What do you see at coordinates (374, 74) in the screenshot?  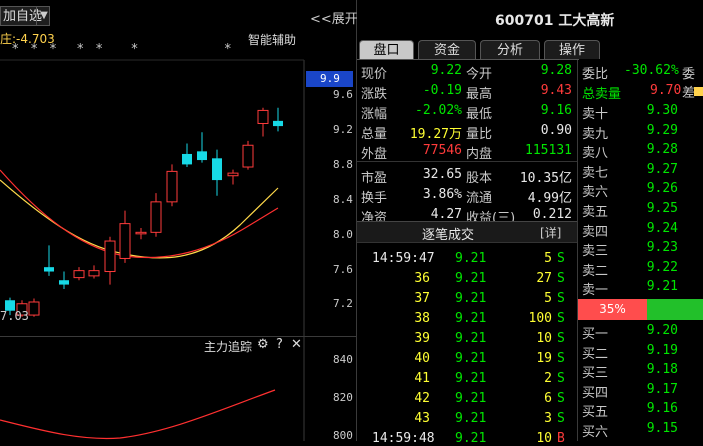 I see `quote-label: 现价` at bounding box center [374, 74].